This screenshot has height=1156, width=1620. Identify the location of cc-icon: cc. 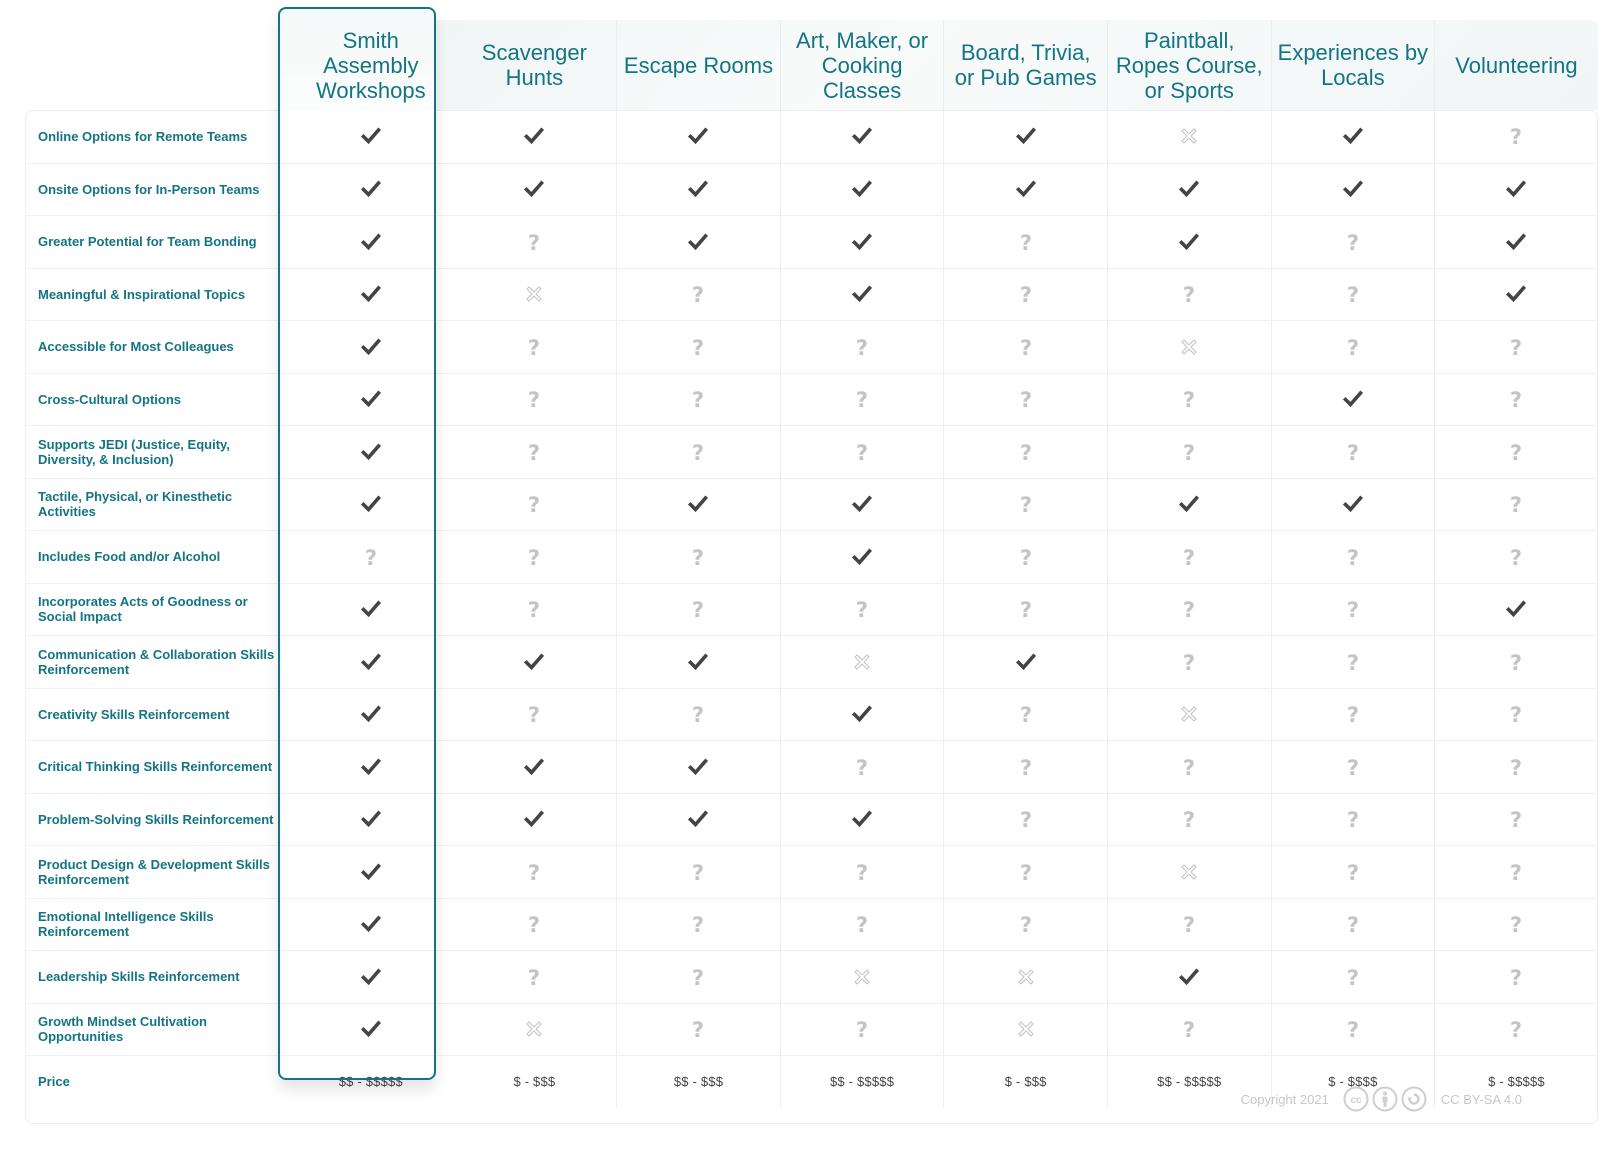
(1356, 1099).